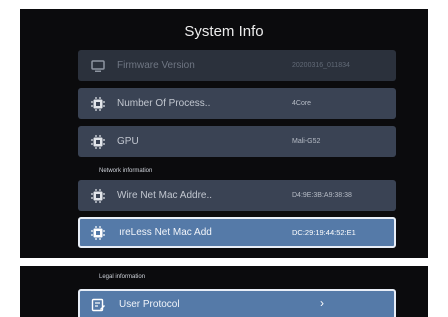  I want to click on user-protocol-row: User Protocol ›, so click(237, 303).